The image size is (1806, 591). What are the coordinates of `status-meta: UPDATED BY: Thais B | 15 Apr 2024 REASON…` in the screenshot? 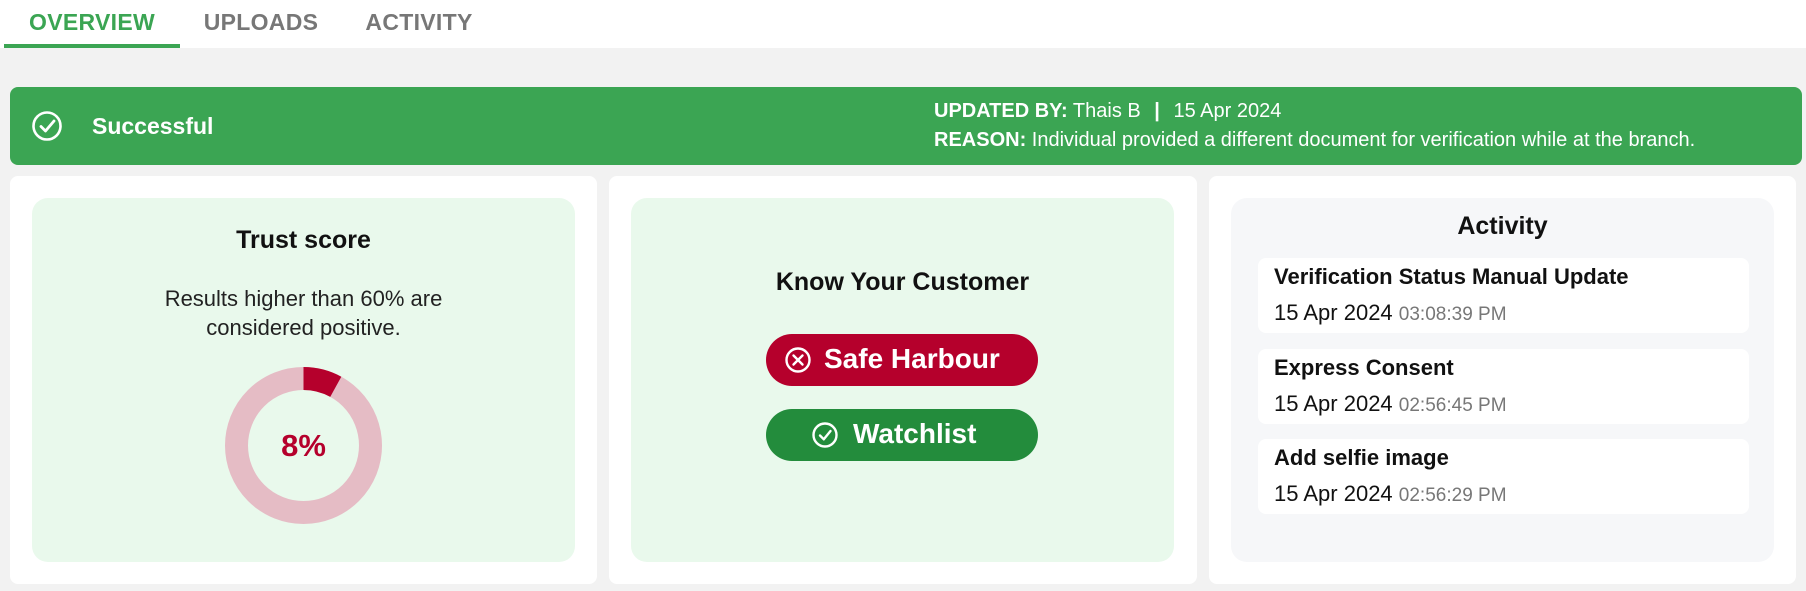 It's located at (1314, 126).